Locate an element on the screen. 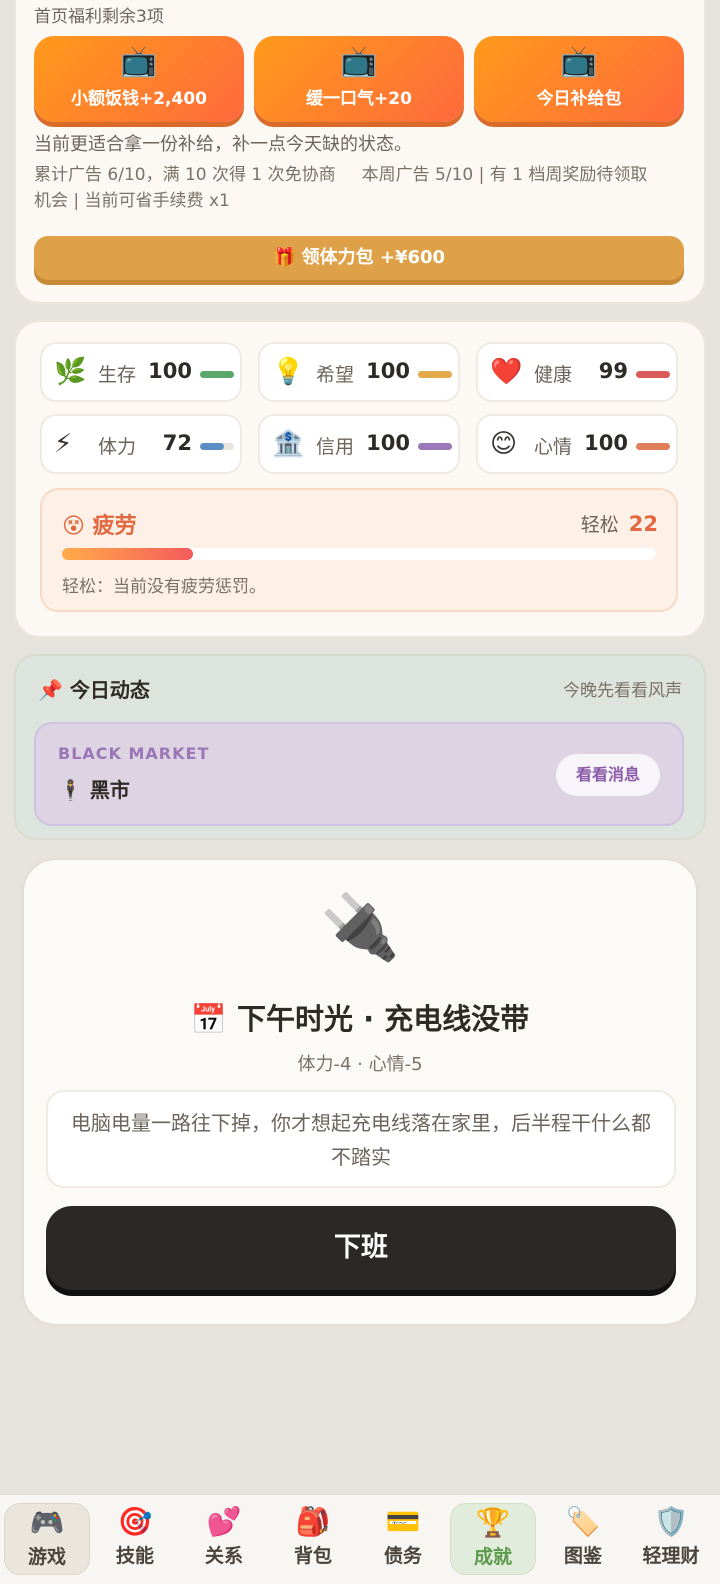  fatigue-level-label: 轻松 is located at coordinates (599, 525).